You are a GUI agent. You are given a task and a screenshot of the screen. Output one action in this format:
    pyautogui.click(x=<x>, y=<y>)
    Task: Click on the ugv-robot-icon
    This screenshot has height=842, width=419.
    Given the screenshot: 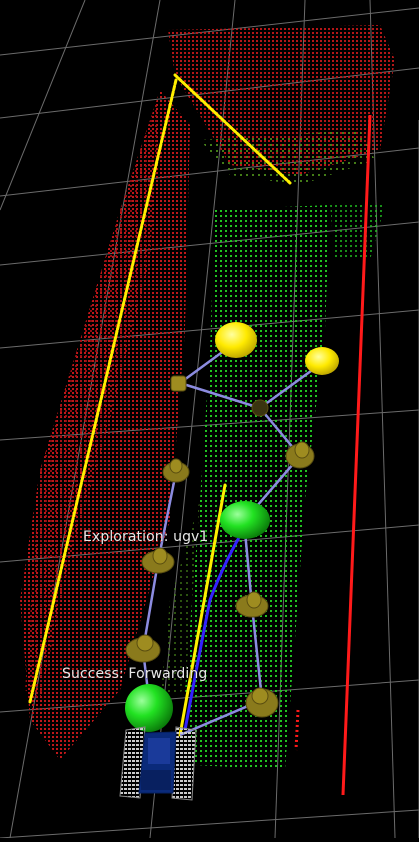 What is the action you would take?
    pyautogui.click(x=158, y=763)
    